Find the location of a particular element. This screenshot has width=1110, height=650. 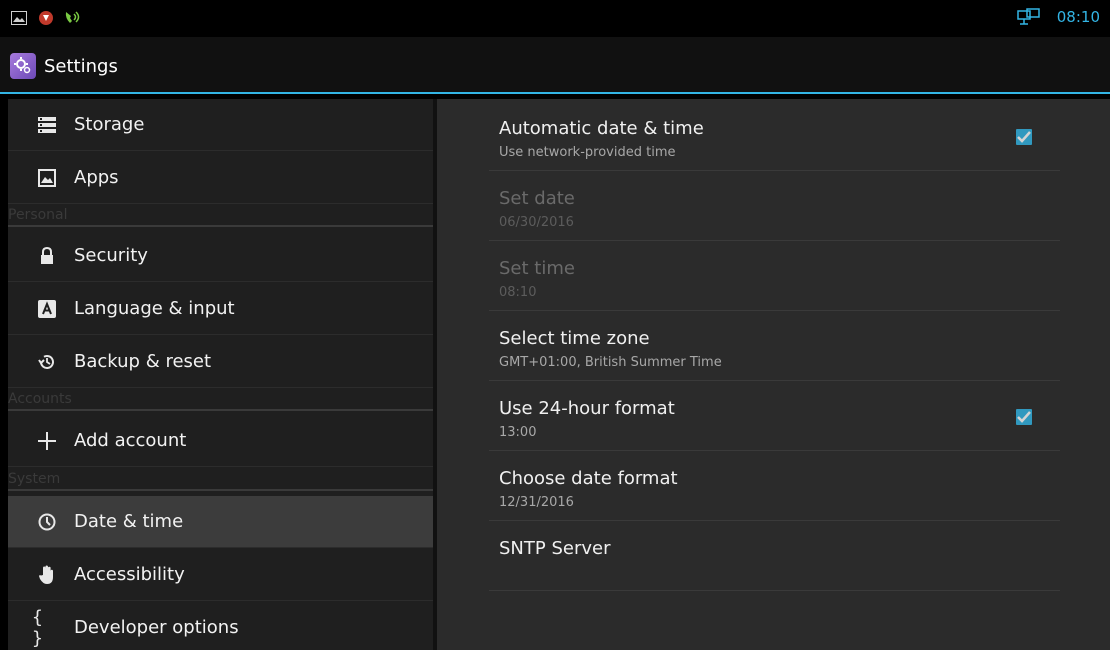

section-label: Accounts is located at coordinates (40, 399).